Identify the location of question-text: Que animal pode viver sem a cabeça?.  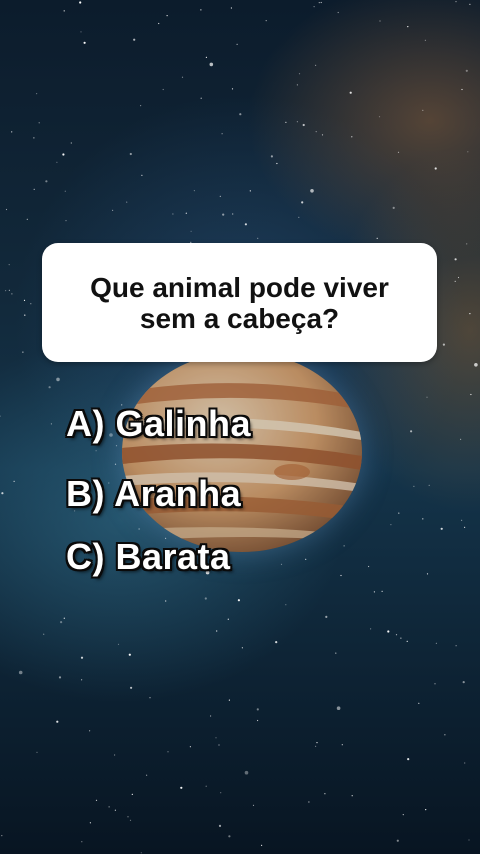
(239, 302).